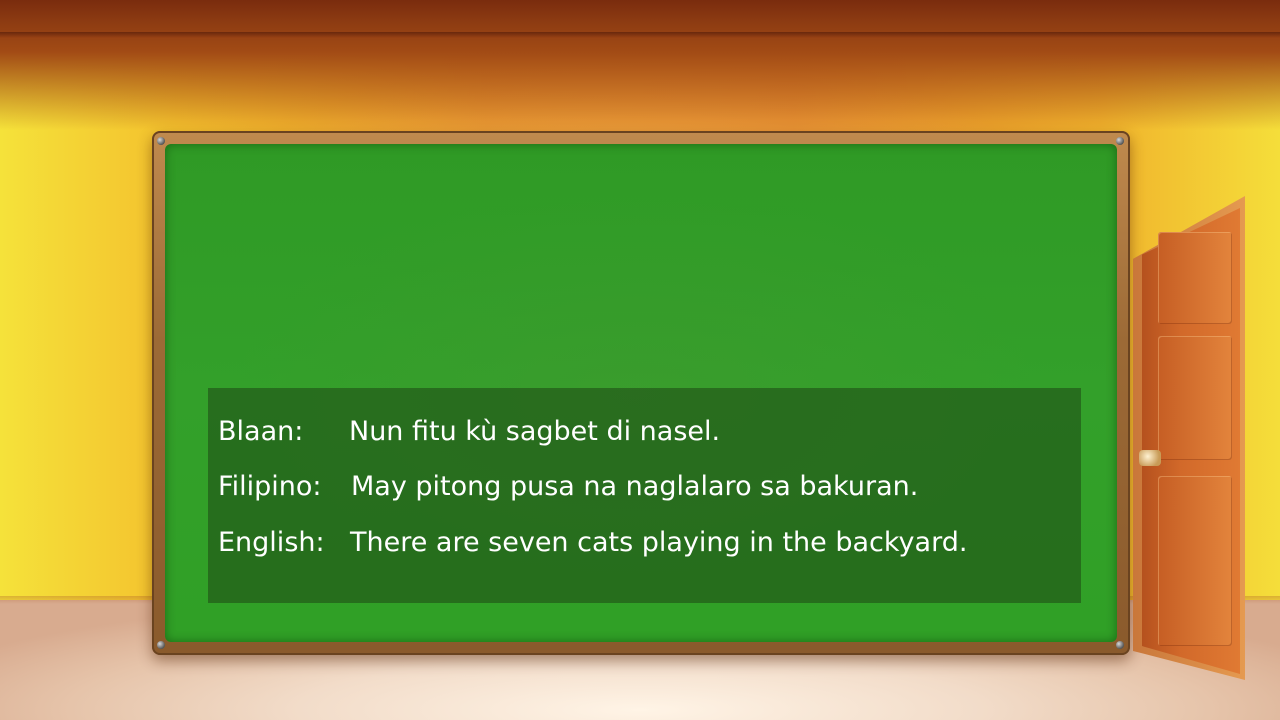 This screenshot has height=720, width=1280. Describe the element at coordinates (640, 35) in the screenshot. I see `ceiling-trim` at that location.